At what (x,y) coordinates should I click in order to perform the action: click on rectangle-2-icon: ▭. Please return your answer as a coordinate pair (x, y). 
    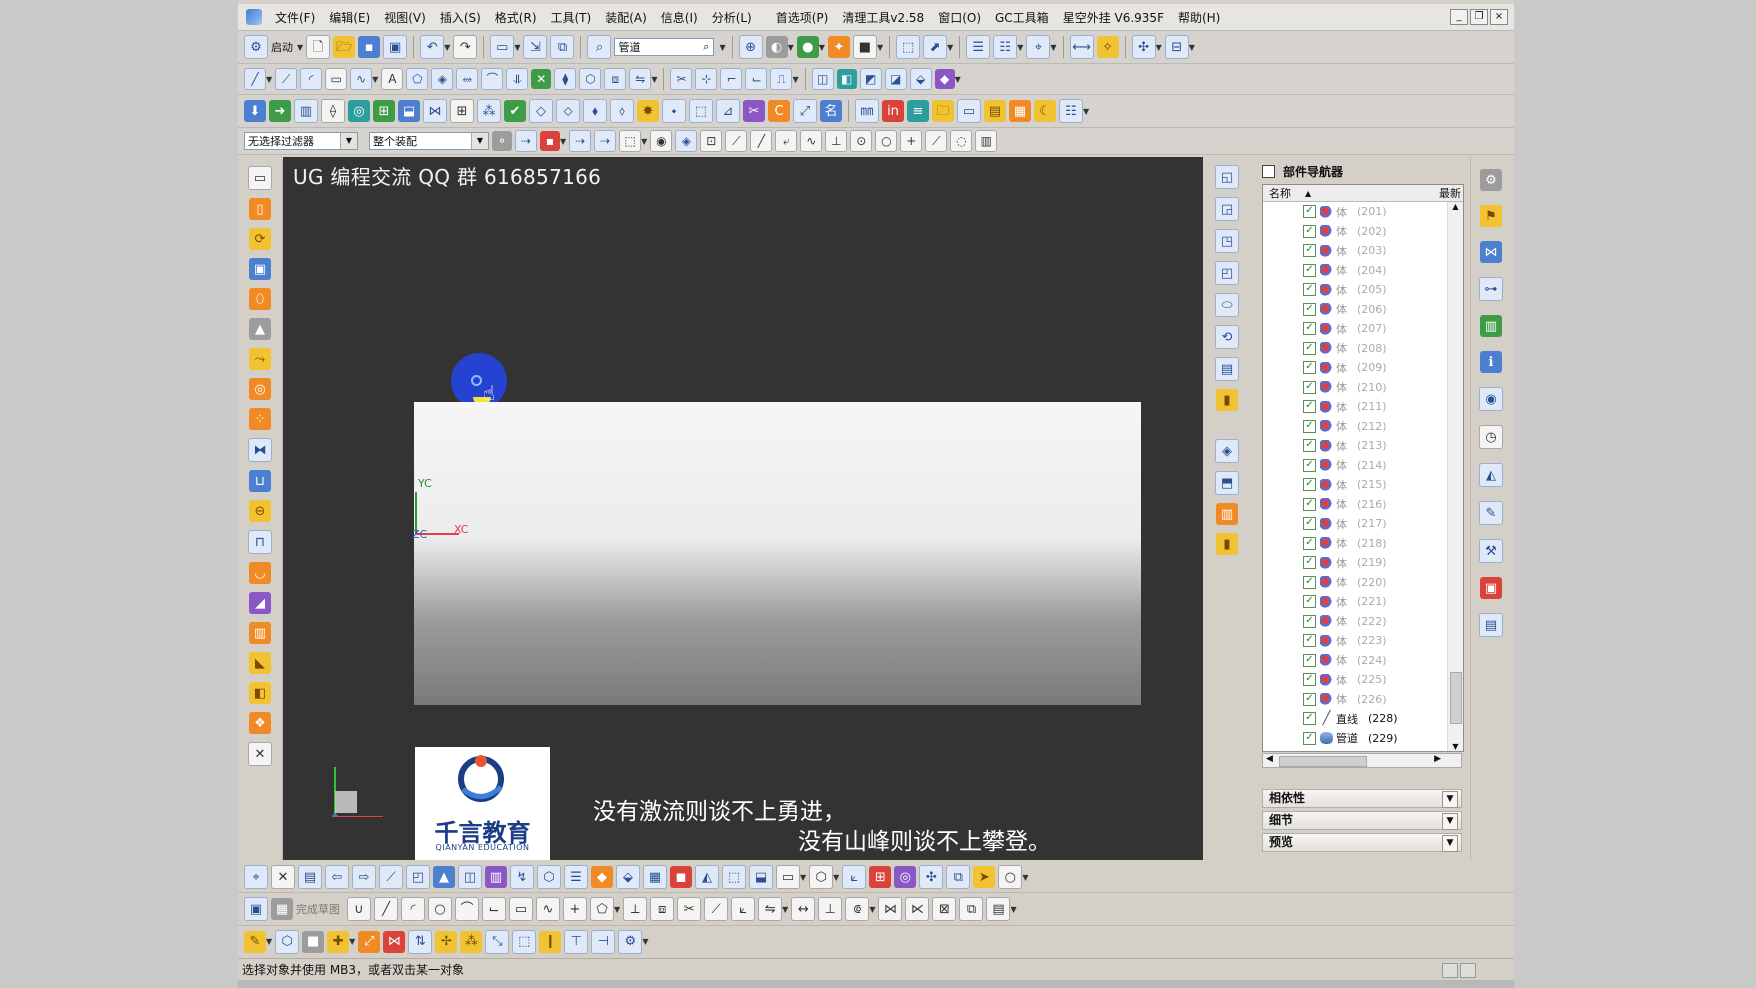
    Looking at the image, I should click on (788, 877).